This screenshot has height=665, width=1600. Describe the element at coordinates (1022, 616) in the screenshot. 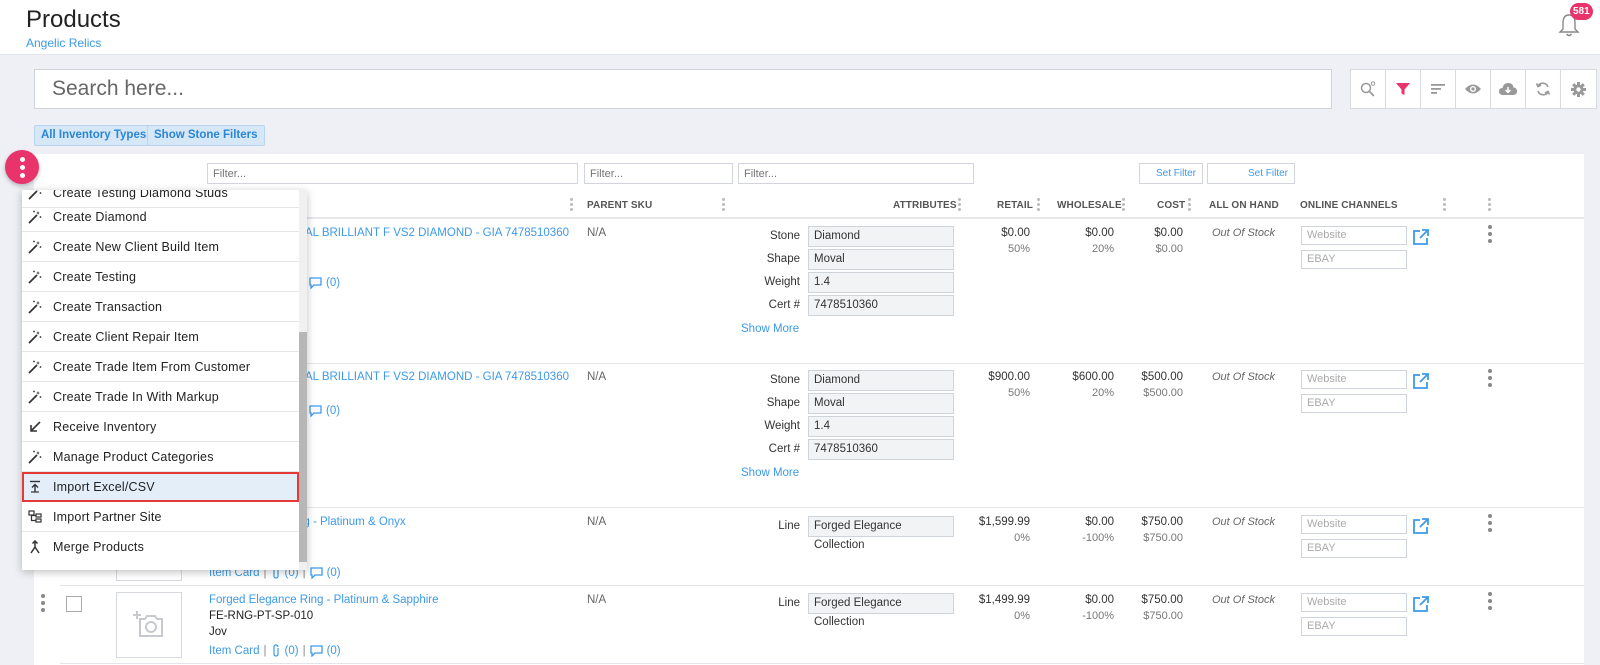

I see `retail-margin: 0%` at that location.